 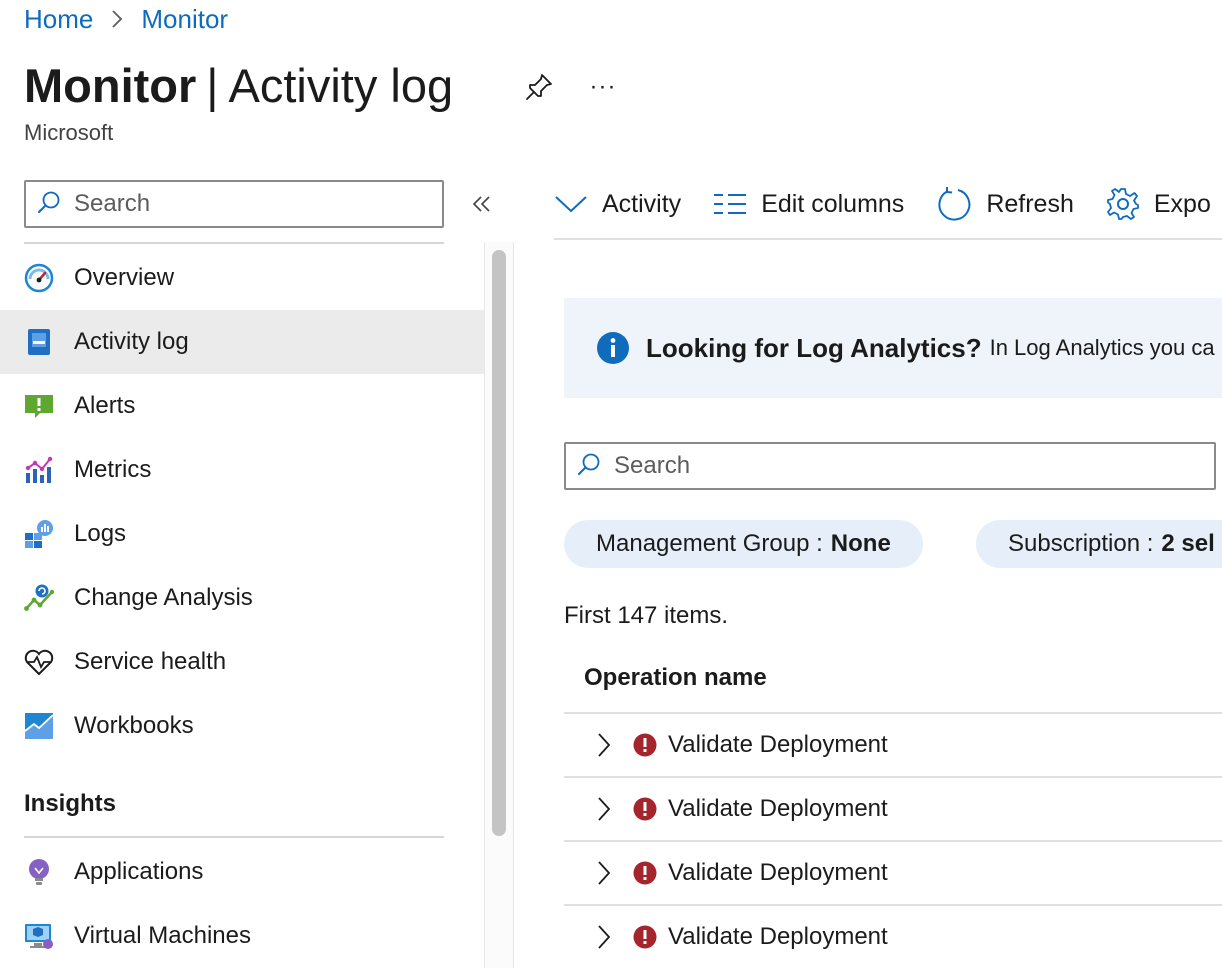 What do you see at coordinates (139, 871) in the screenshot?
I see `sidebar-item-label: Applications` at bounding box center [139, 871].